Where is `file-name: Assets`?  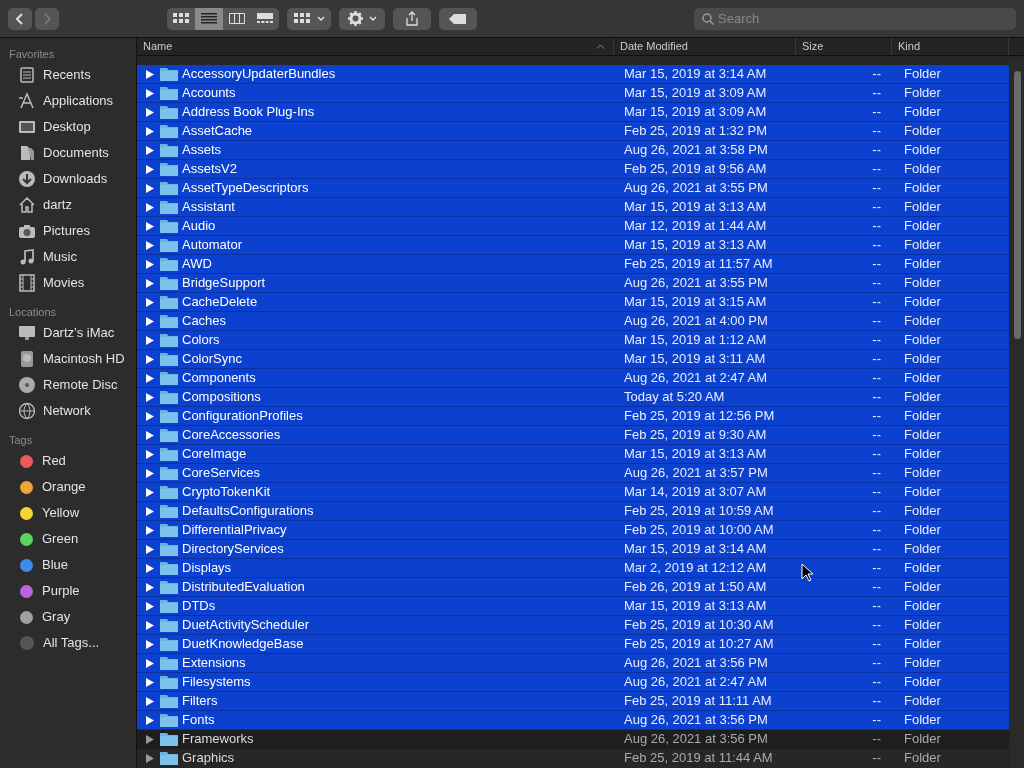 file-name: Assets is located at coordinates (201, 150).